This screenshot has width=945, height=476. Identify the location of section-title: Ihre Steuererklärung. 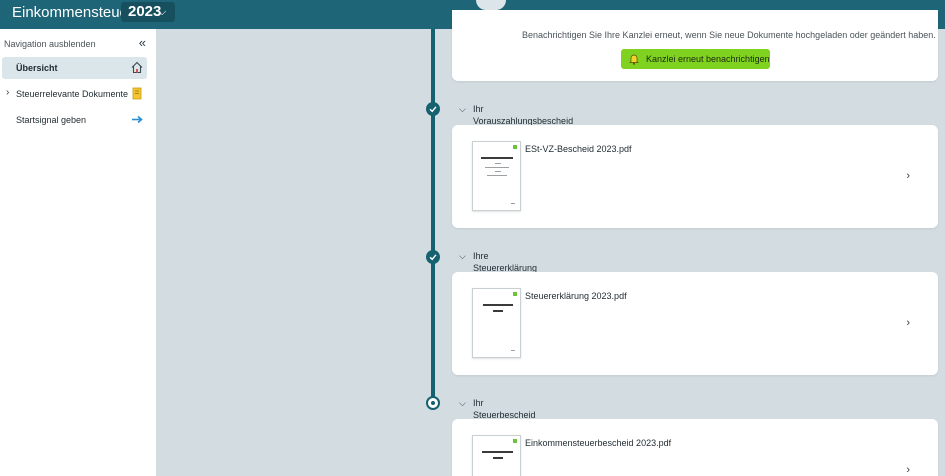
(505, 262).